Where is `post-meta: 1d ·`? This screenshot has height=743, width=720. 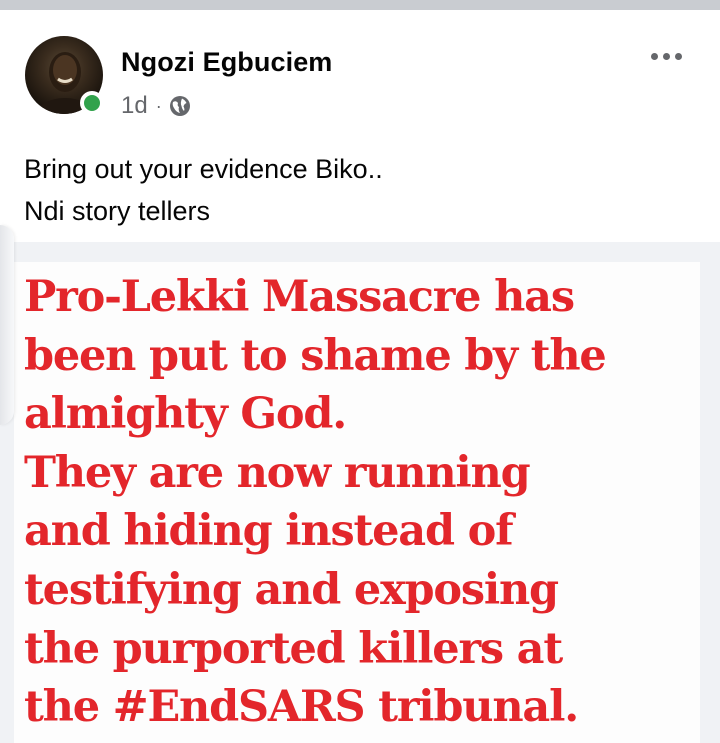
post-meta: 1d · is located at coordinates (156, 106).